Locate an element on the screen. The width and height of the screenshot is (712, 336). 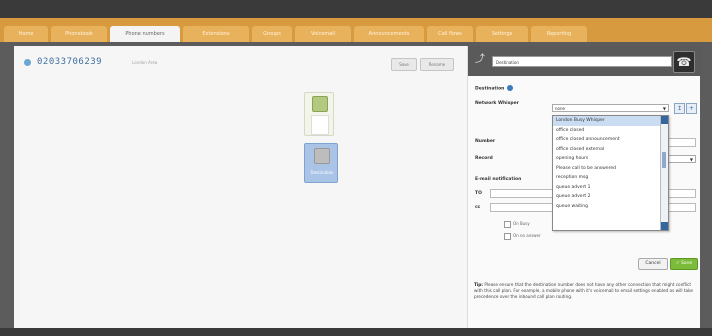
email-notification-label: E-mail notification is located at coordinates (498, 179).